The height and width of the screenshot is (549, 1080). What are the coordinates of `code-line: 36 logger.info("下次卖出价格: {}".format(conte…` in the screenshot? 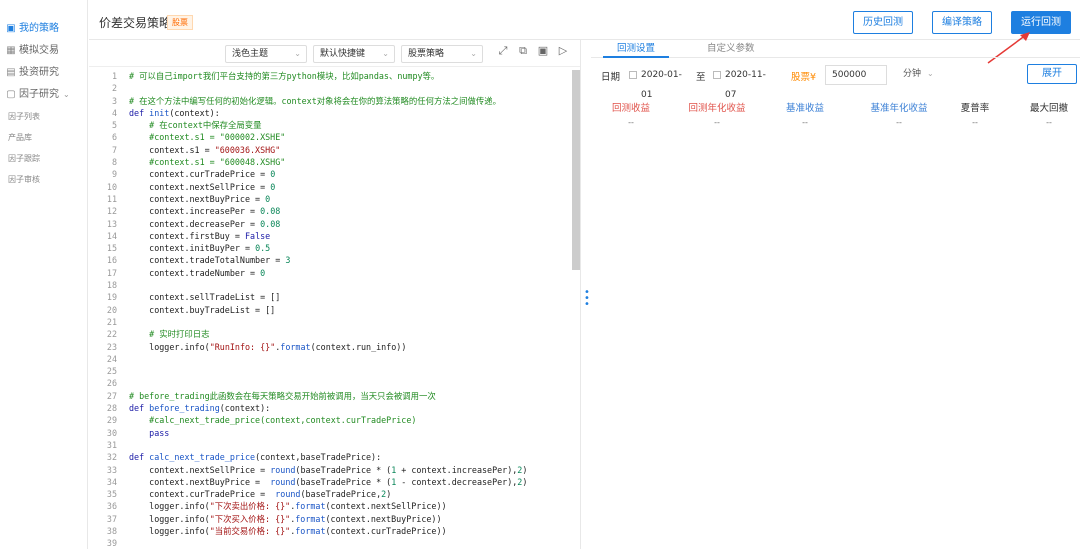 It's located at (329, 506).